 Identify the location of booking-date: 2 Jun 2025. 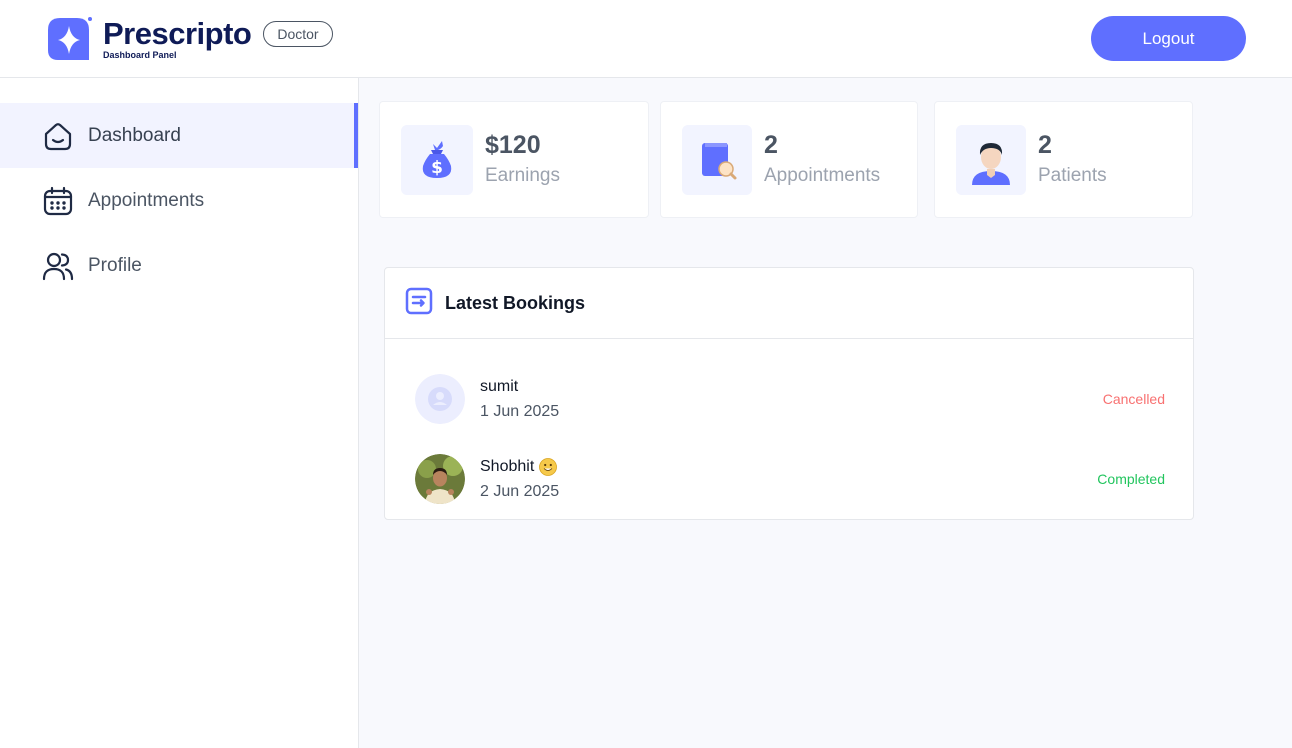
(520, 491).